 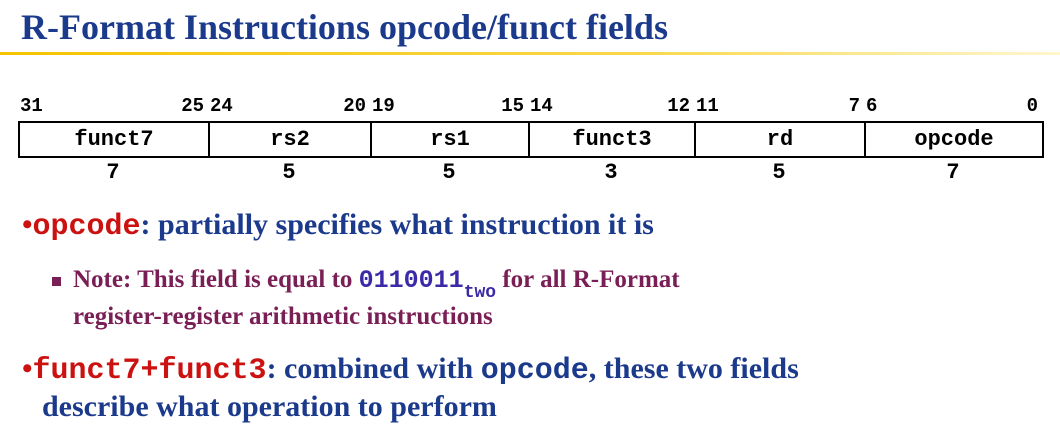 What do you see at coordinates (354, 106) in the screenshot?
I see `bit-lo: 20` at bounding box center [354, 106].